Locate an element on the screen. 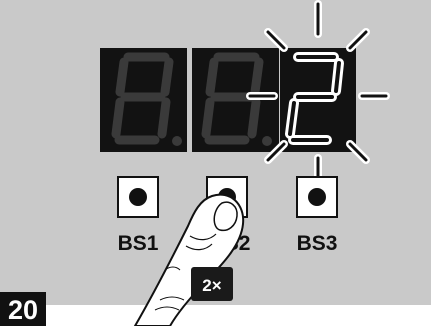 This screenshot has height=326, width=431. digit-2-decimal-point is located at coordinates (267, 141).